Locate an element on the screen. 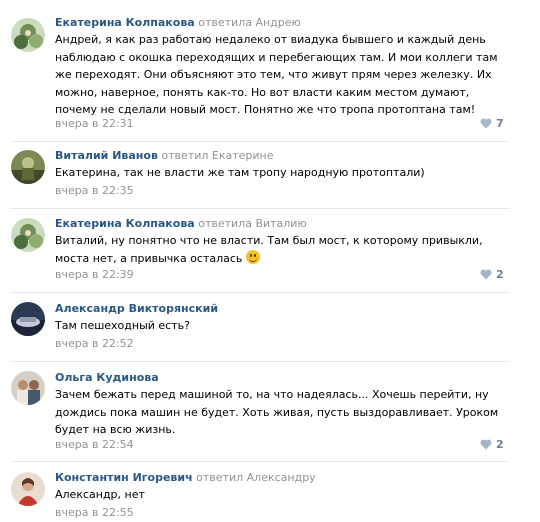  comment-time: вчера в 22:39 is located at coordinates (94, 275).